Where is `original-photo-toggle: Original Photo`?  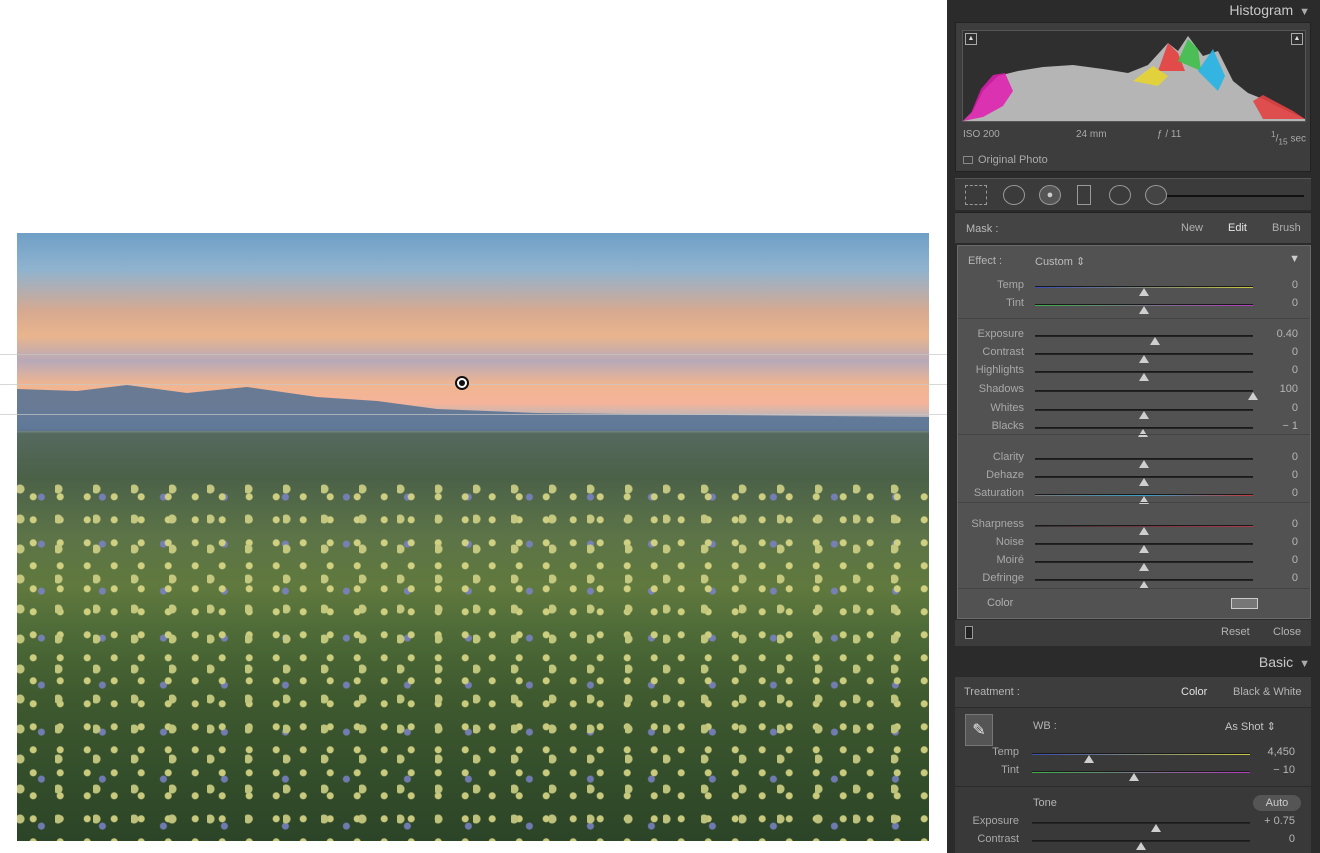 original-photo-toggle: Original Photo is located at coordinates (1005, 160).